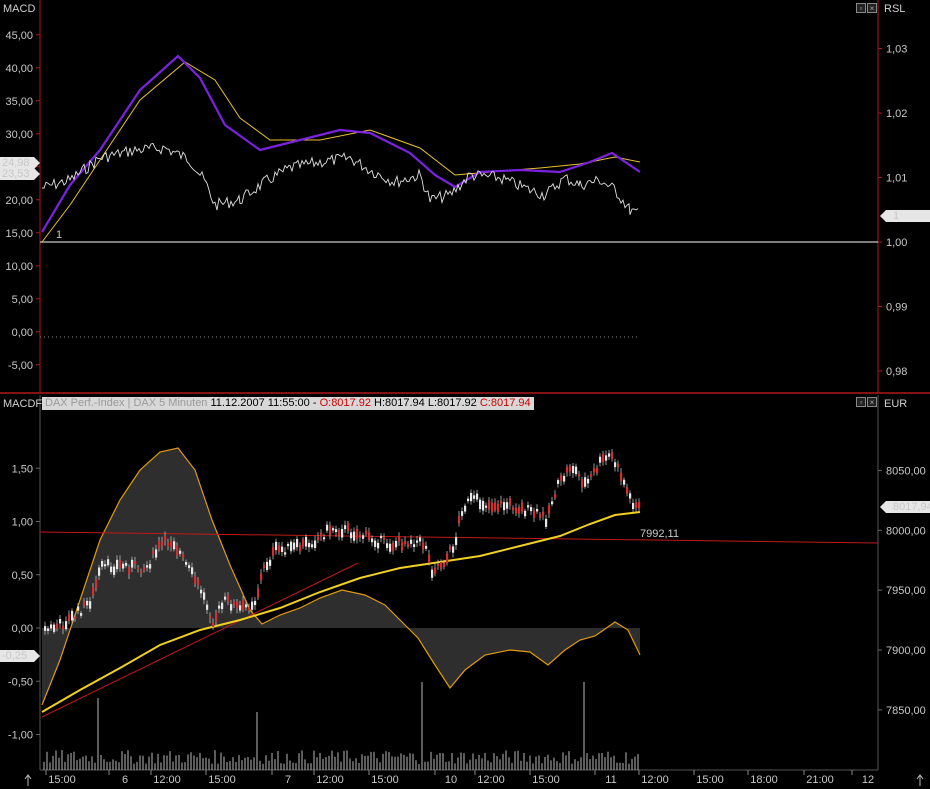 This screenshot has height=789, width=930. Describe the element at coordinates (911, 507) in the screenshot. I see `value-tag-label: 8017,94` at that location.